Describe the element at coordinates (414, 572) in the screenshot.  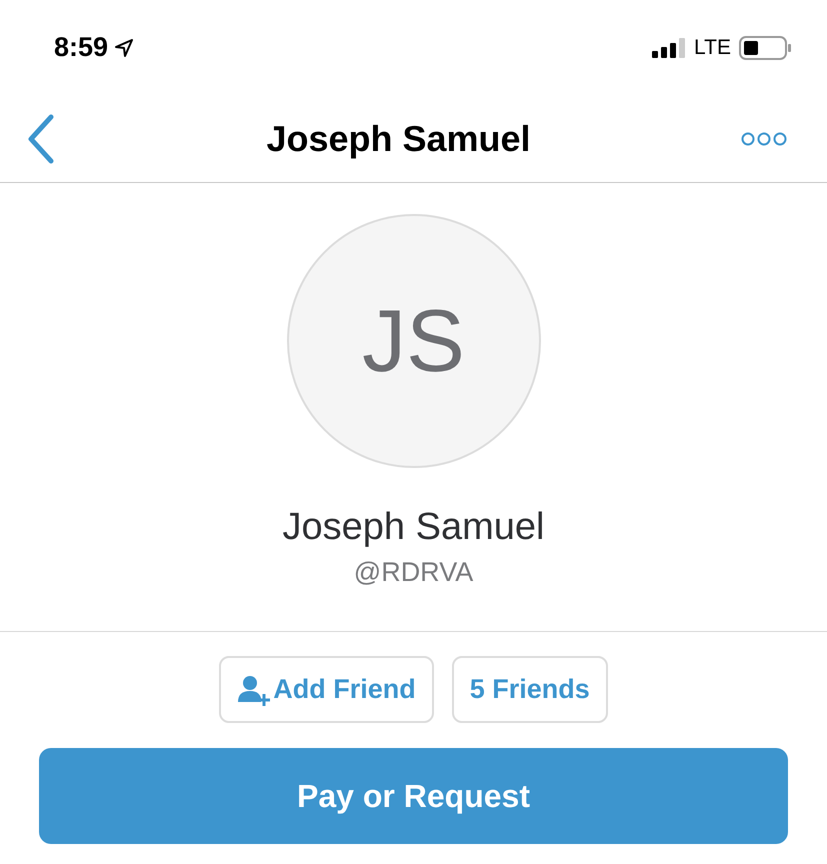
I see `profile-handle: @RDRVA` at that location.